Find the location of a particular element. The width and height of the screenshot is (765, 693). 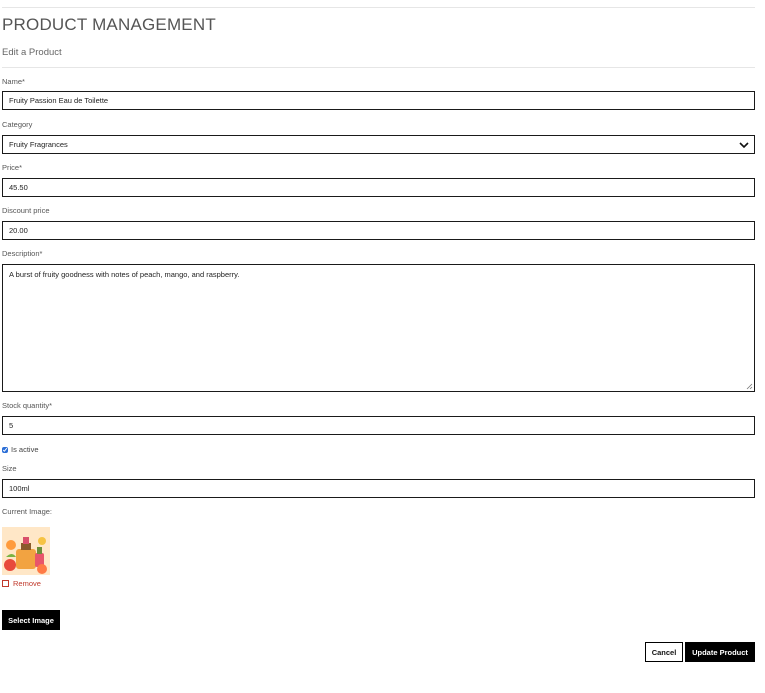

remove-image-checkbox is located at coordinates (5, 583).